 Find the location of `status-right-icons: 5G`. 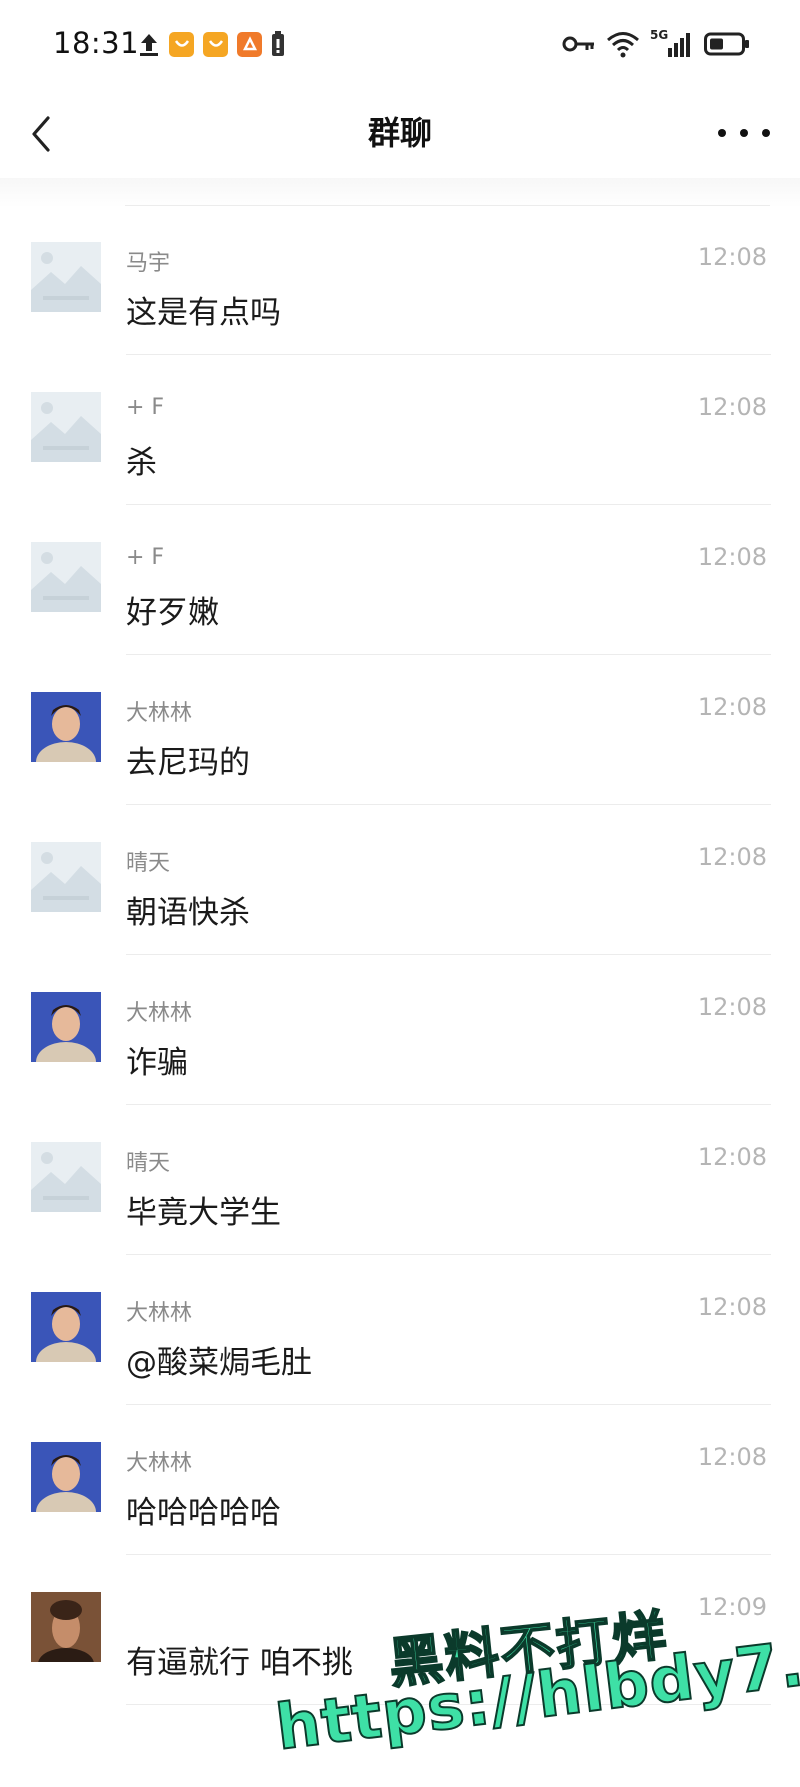

status-right-icons: 5G is located at coordinates (656, 43).